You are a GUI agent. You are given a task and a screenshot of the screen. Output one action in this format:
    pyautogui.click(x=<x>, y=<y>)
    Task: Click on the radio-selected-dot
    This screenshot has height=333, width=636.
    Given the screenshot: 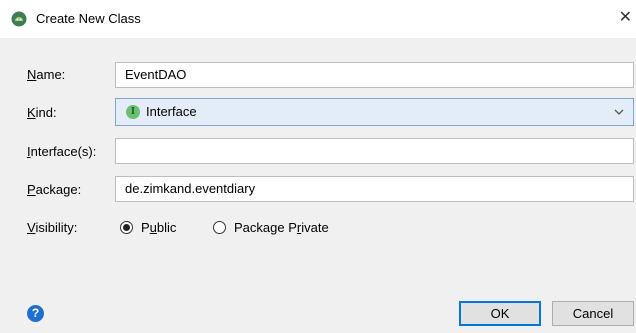 What is the action you would take?
    pyautogui.click(x=126, y=227)
    